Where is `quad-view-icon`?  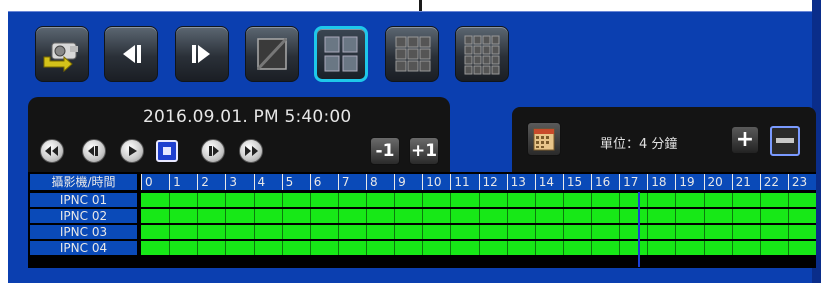 quad-view-icon is located at coordinates (341, 54).